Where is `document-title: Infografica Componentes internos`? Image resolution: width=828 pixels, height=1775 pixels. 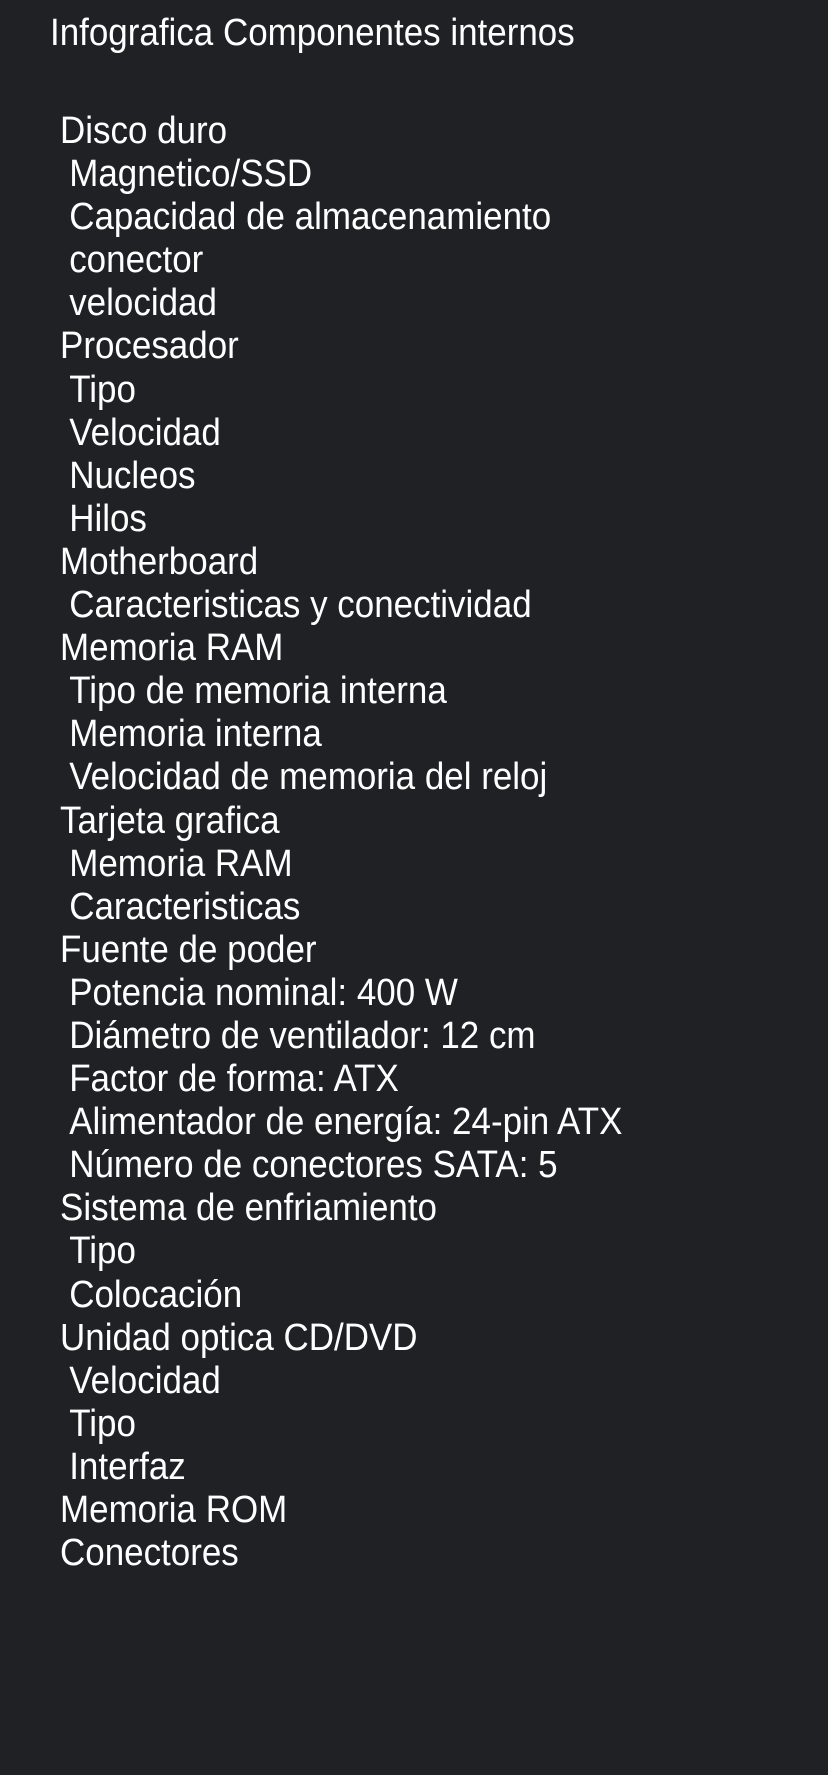 document-title: Infografica Componentes internos is located at coordinates (312, 33).